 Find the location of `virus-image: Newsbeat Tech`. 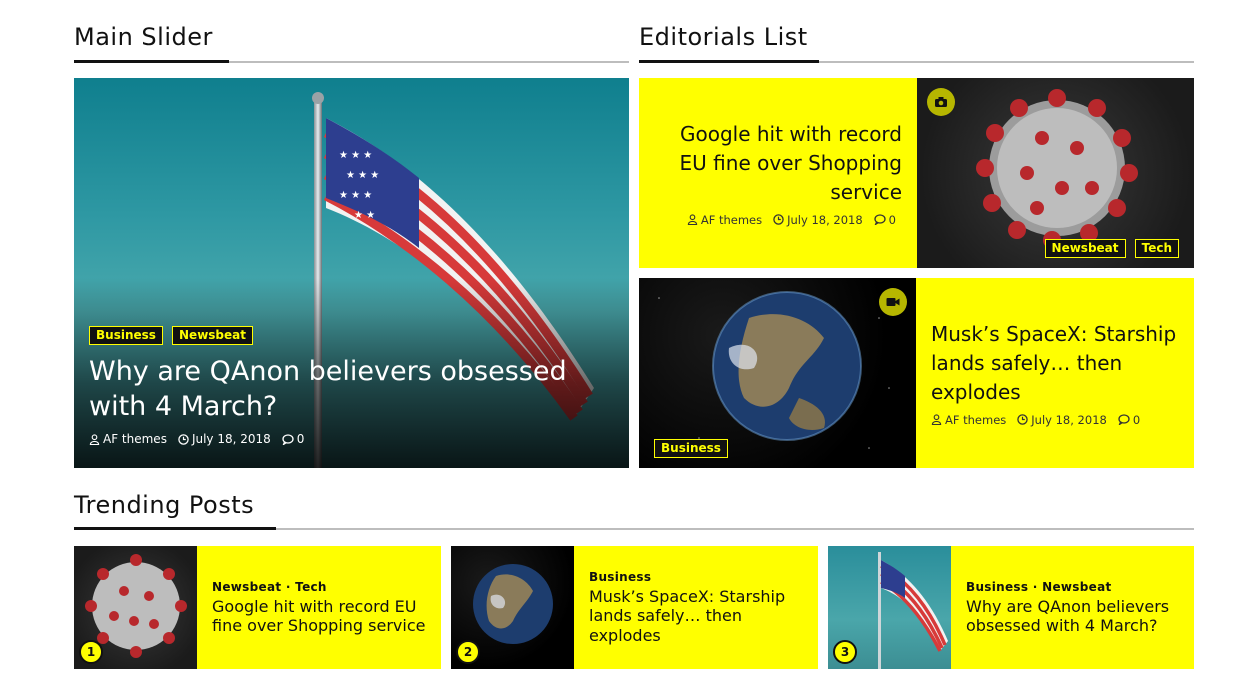

virus-image: Newsbeat Tech is located at coordinates (1055, 173).